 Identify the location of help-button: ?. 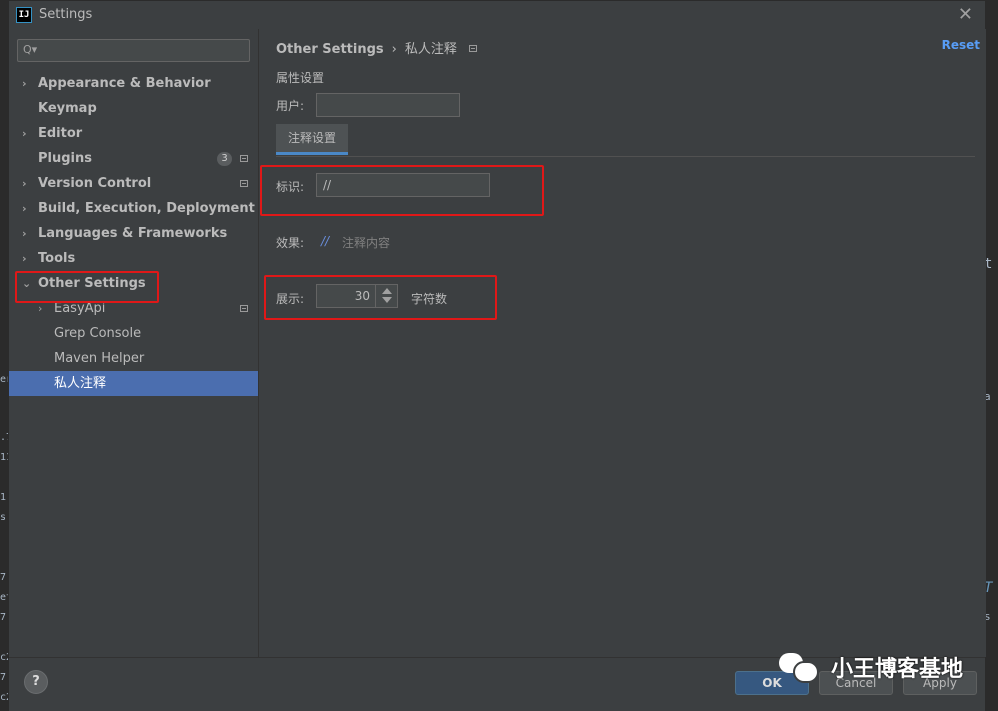
(36, 682).